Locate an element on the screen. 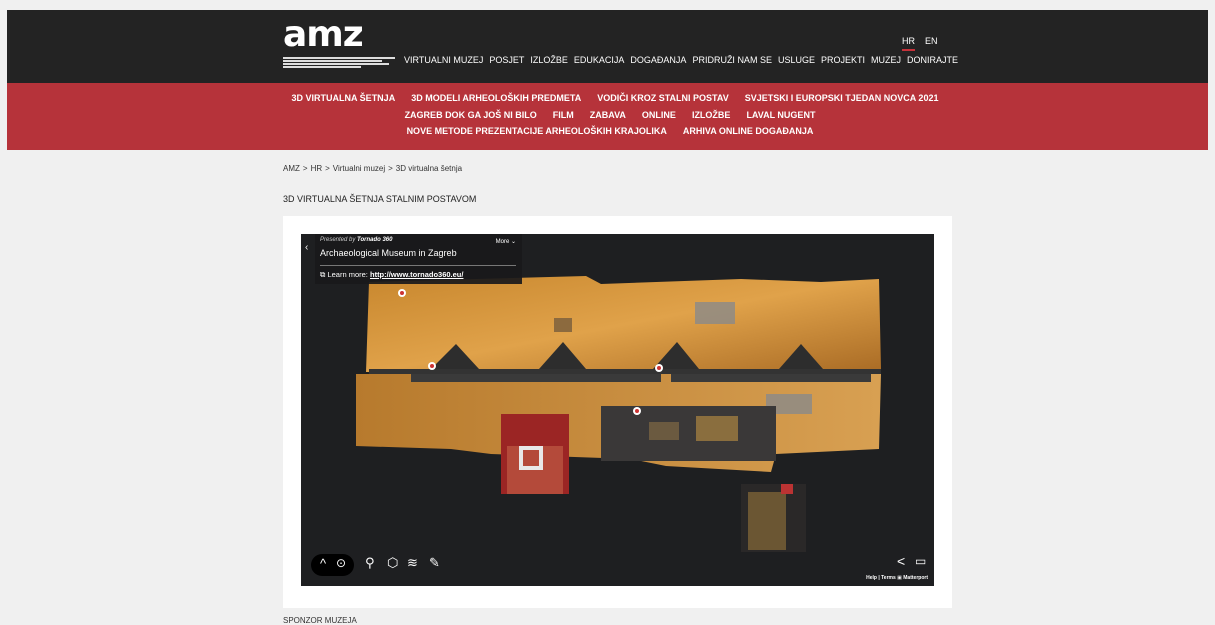 The height and width of the screenshot is (625, 1215). subnav-laval-nugent: LAVAL NUGENT is located at coordinates (780, 115).